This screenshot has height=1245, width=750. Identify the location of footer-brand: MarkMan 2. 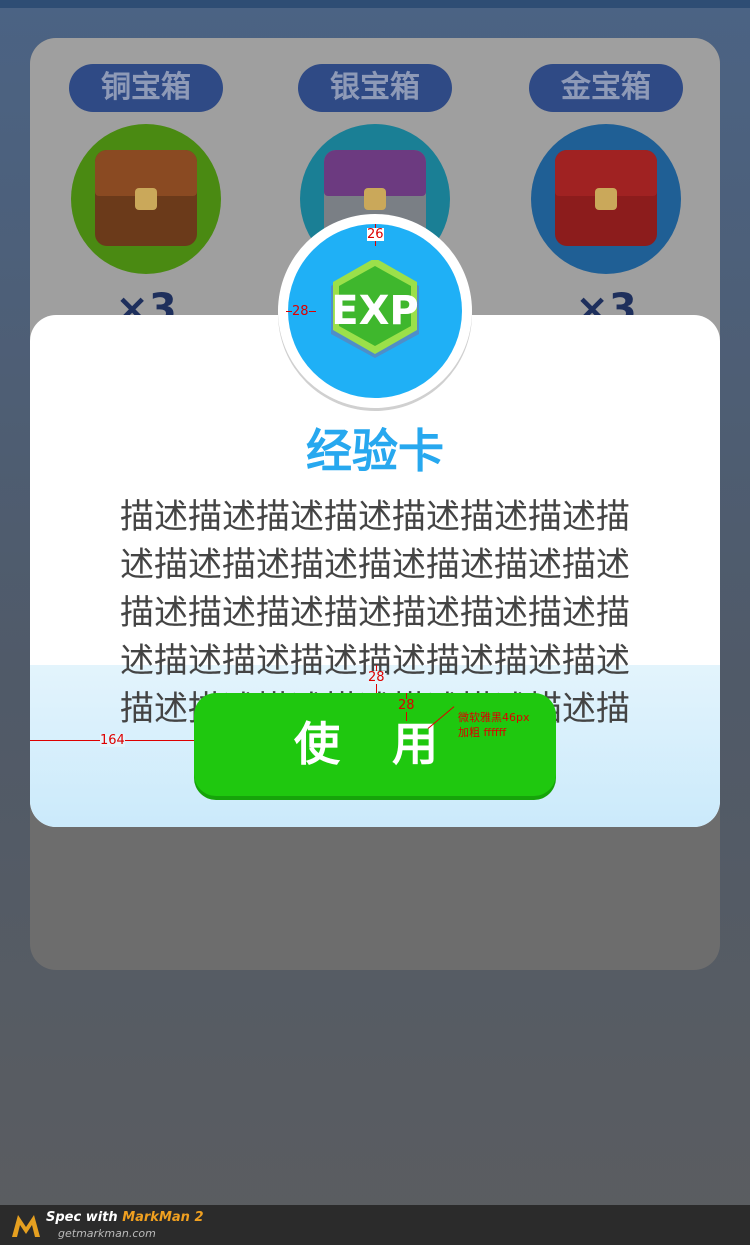
(163, 1217).